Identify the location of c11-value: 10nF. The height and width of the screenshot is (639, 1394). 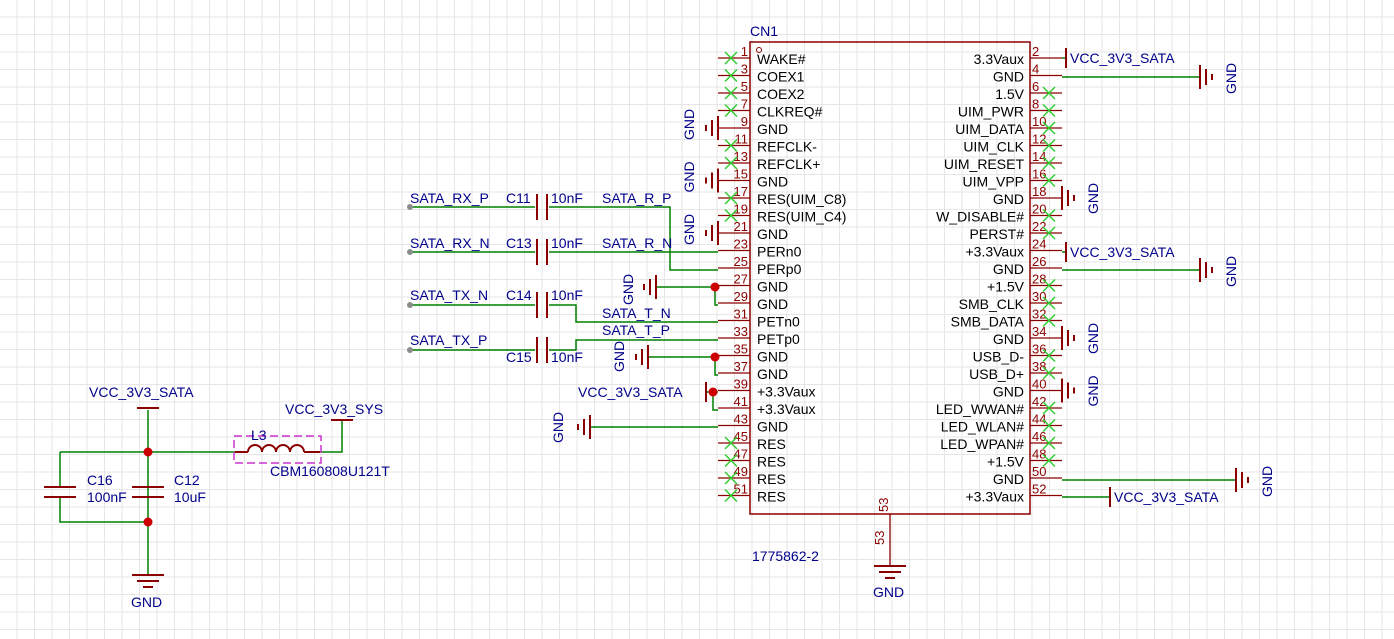
(567, 198).